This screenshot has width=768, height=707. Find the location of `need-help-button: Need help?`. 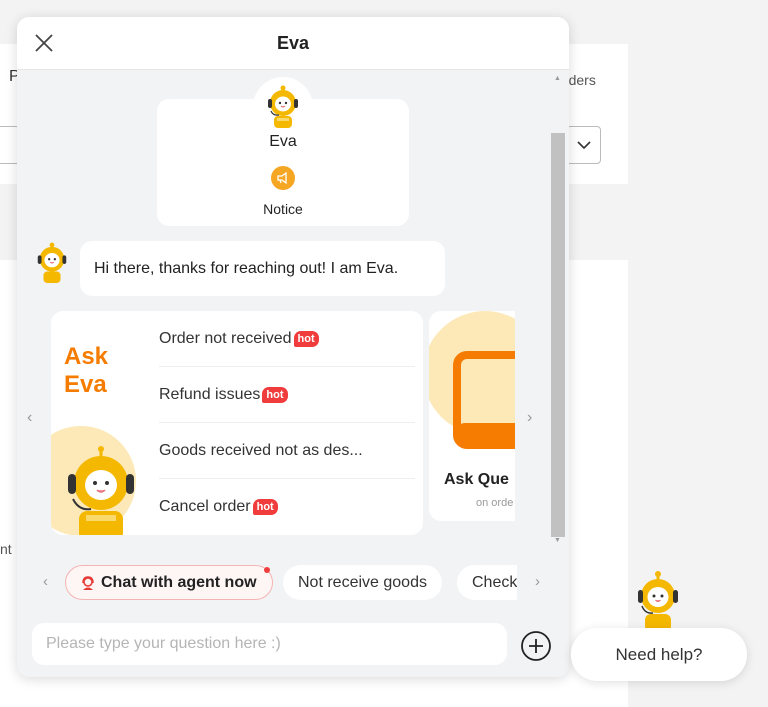

need-help-button: Need help? is located at coordinates (659, 654).